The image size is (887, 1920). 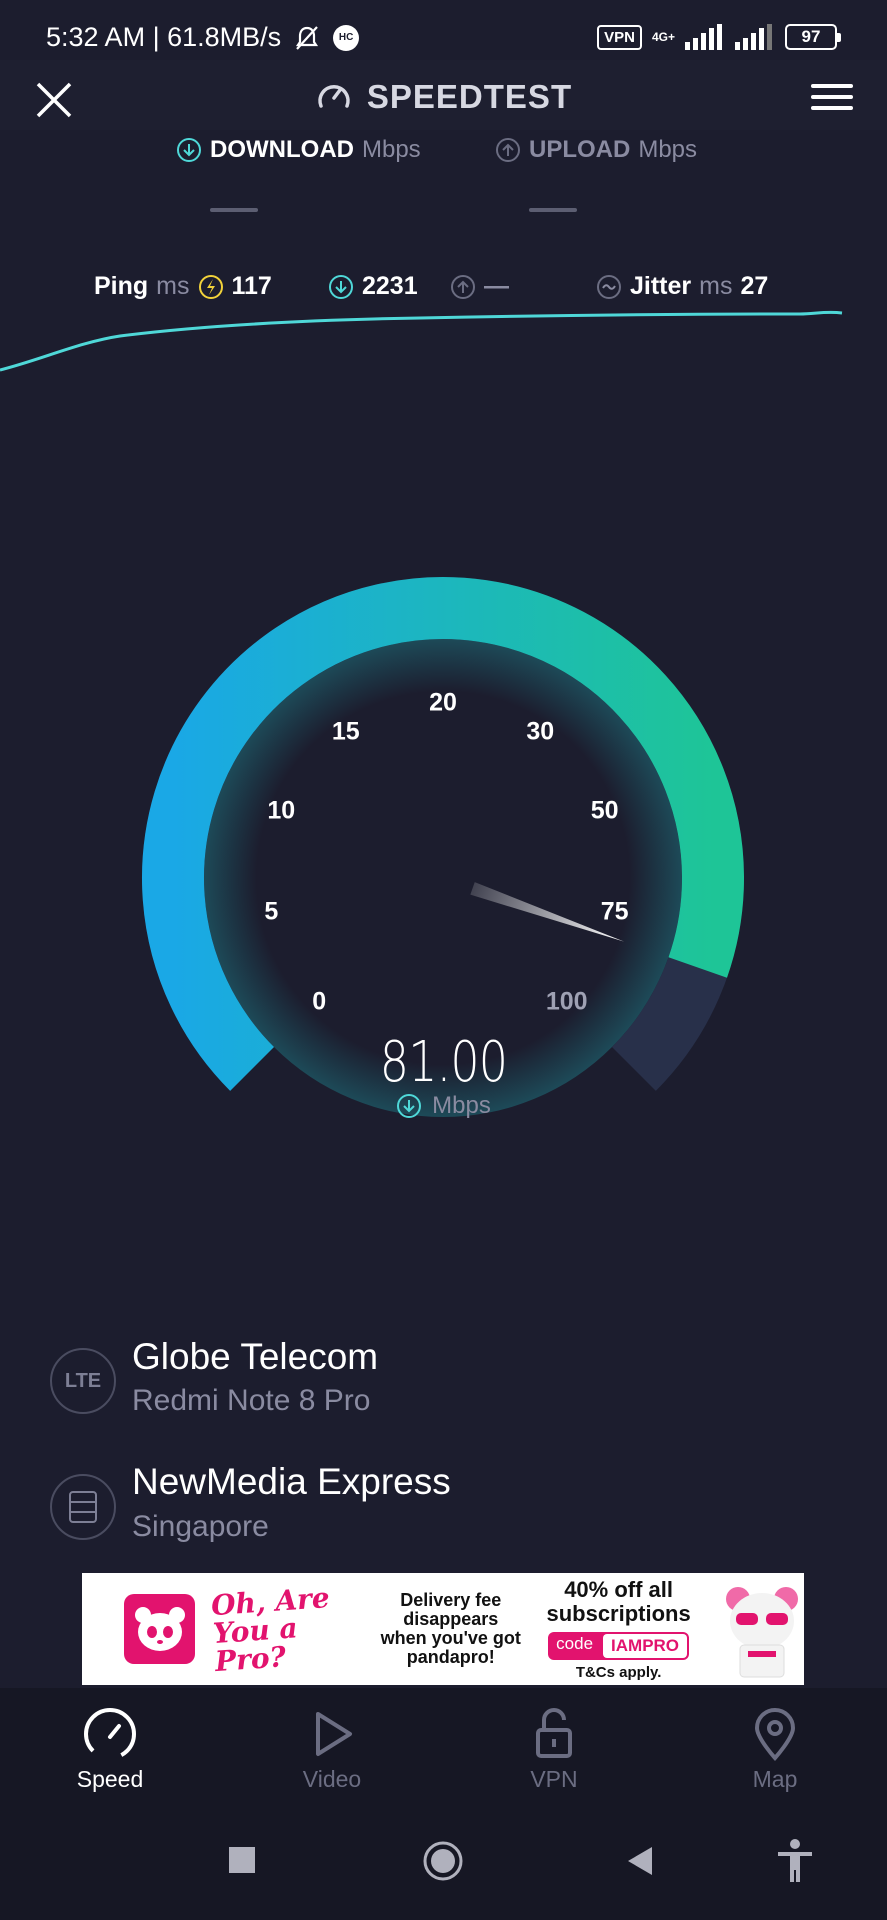 I want to click on ad-headline: Oh, Are You a Pro?, so click(x=271, y=1630).